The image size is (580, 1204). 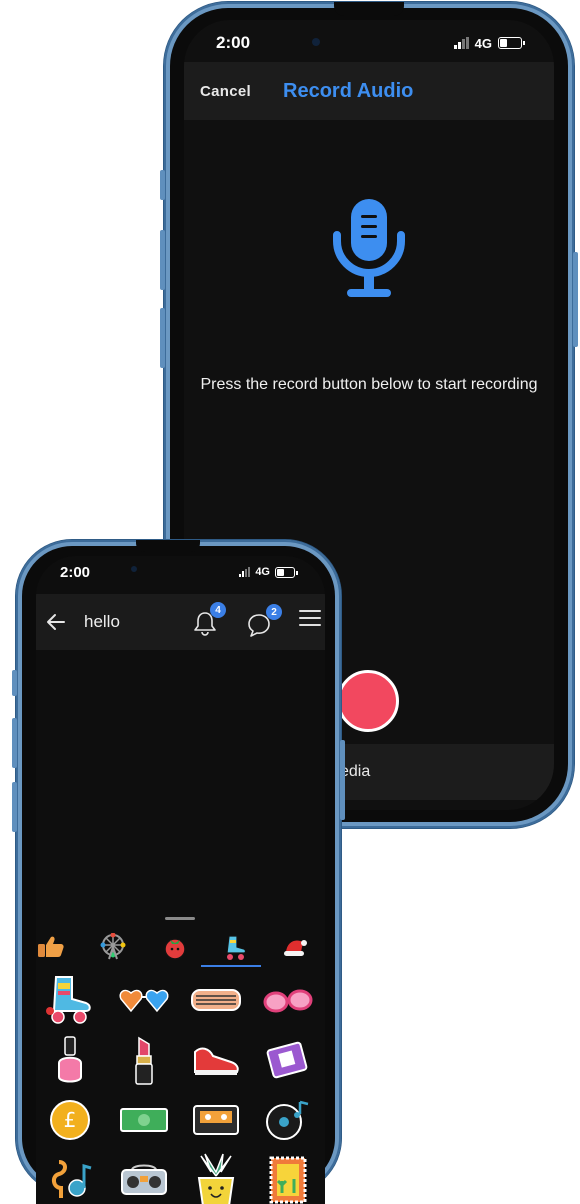 I want to click on sticker-cassette-tape, so click(x=216, y=1120).